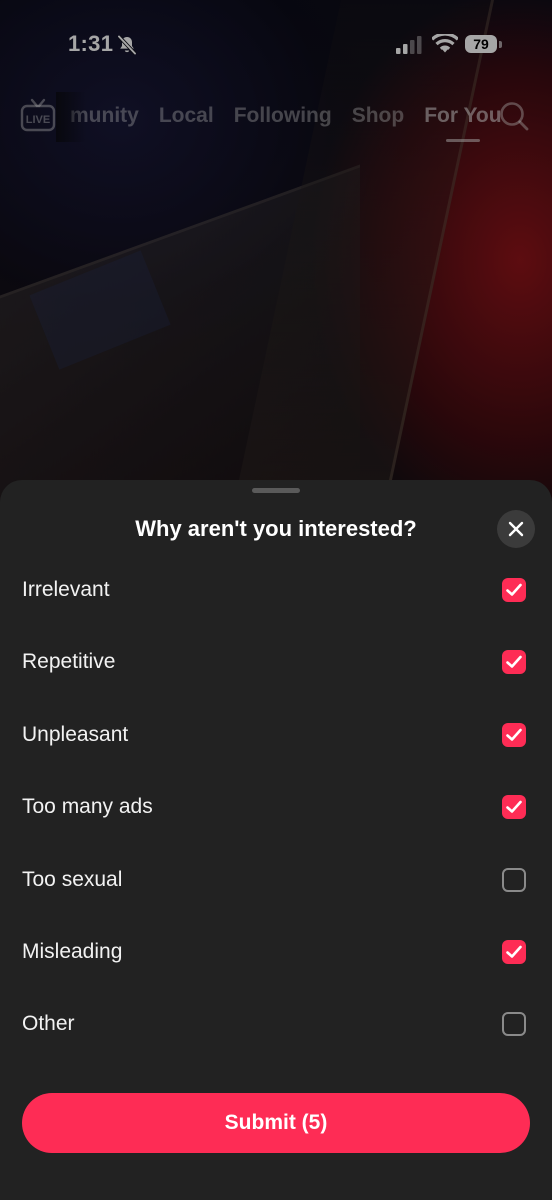 The width and height of the screenshot is (552, 1200). Describe the element at coordinates (276, 1123) in the screenshot. I see `submit-button: Submit (5)` at that location.